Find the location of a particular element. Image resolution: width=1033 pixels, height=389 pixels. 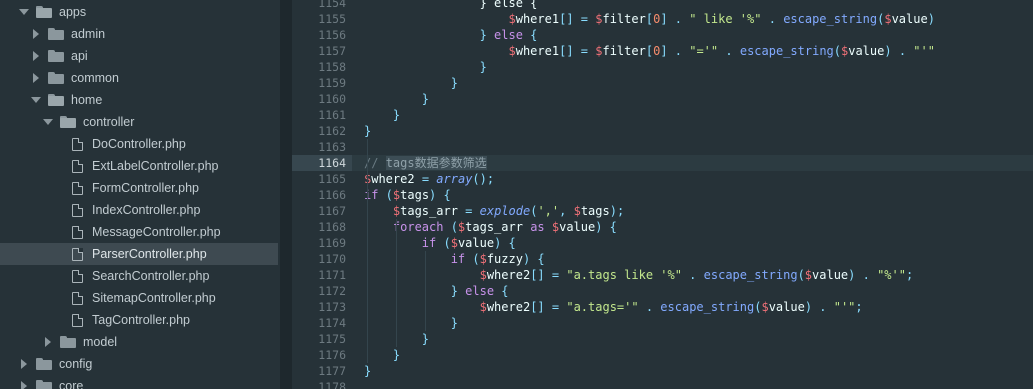

line-number: 1166 is located at coordinates (332, 195).